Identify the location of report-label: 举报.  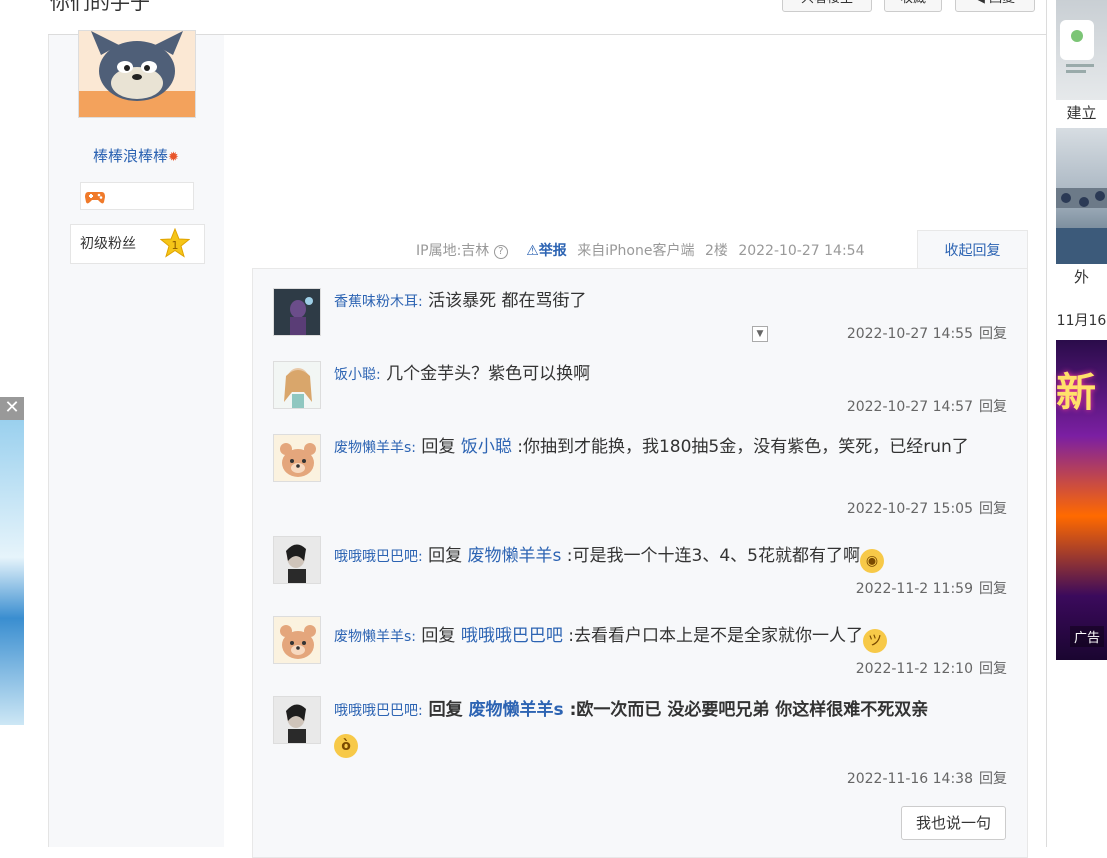
(552, 251).